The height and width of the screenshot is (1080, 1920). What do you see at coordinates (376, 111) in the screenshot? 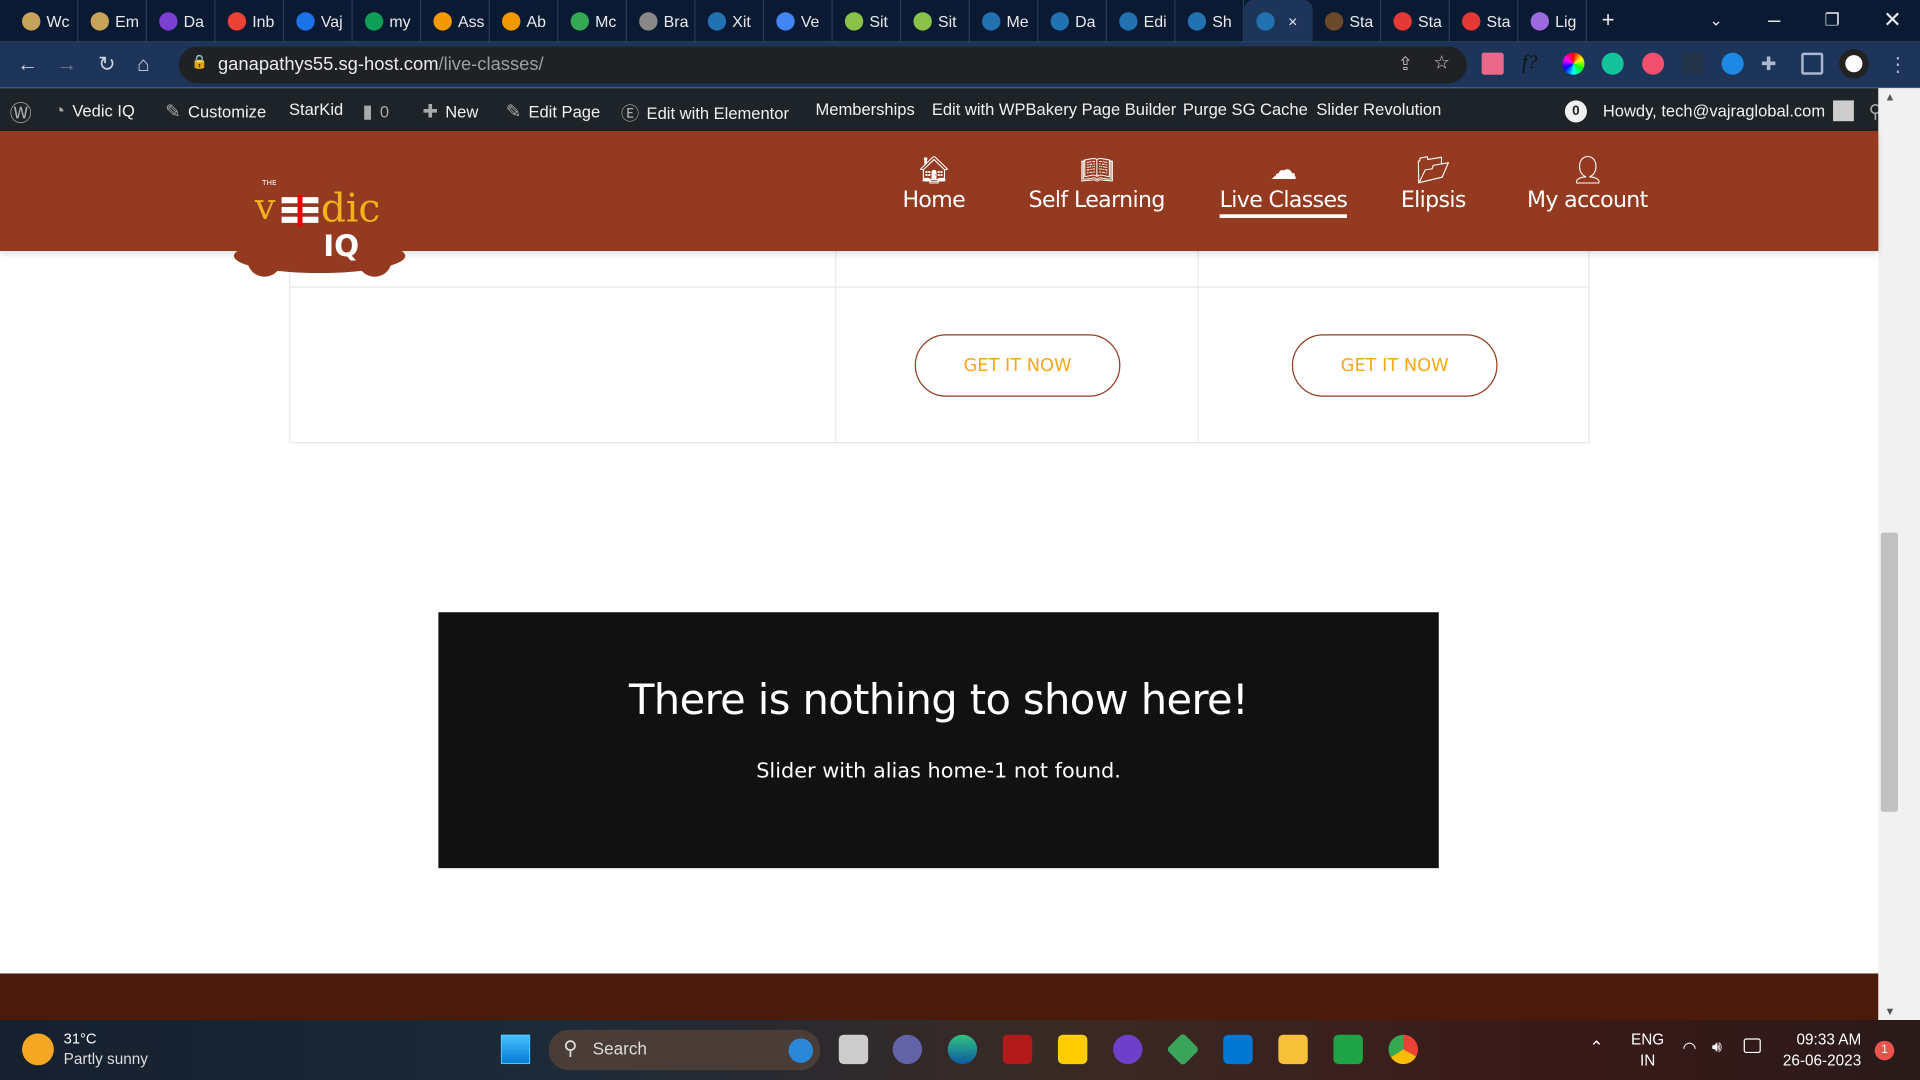
I see `comments-link: ▮ 0` at bounding box center [376, 111].